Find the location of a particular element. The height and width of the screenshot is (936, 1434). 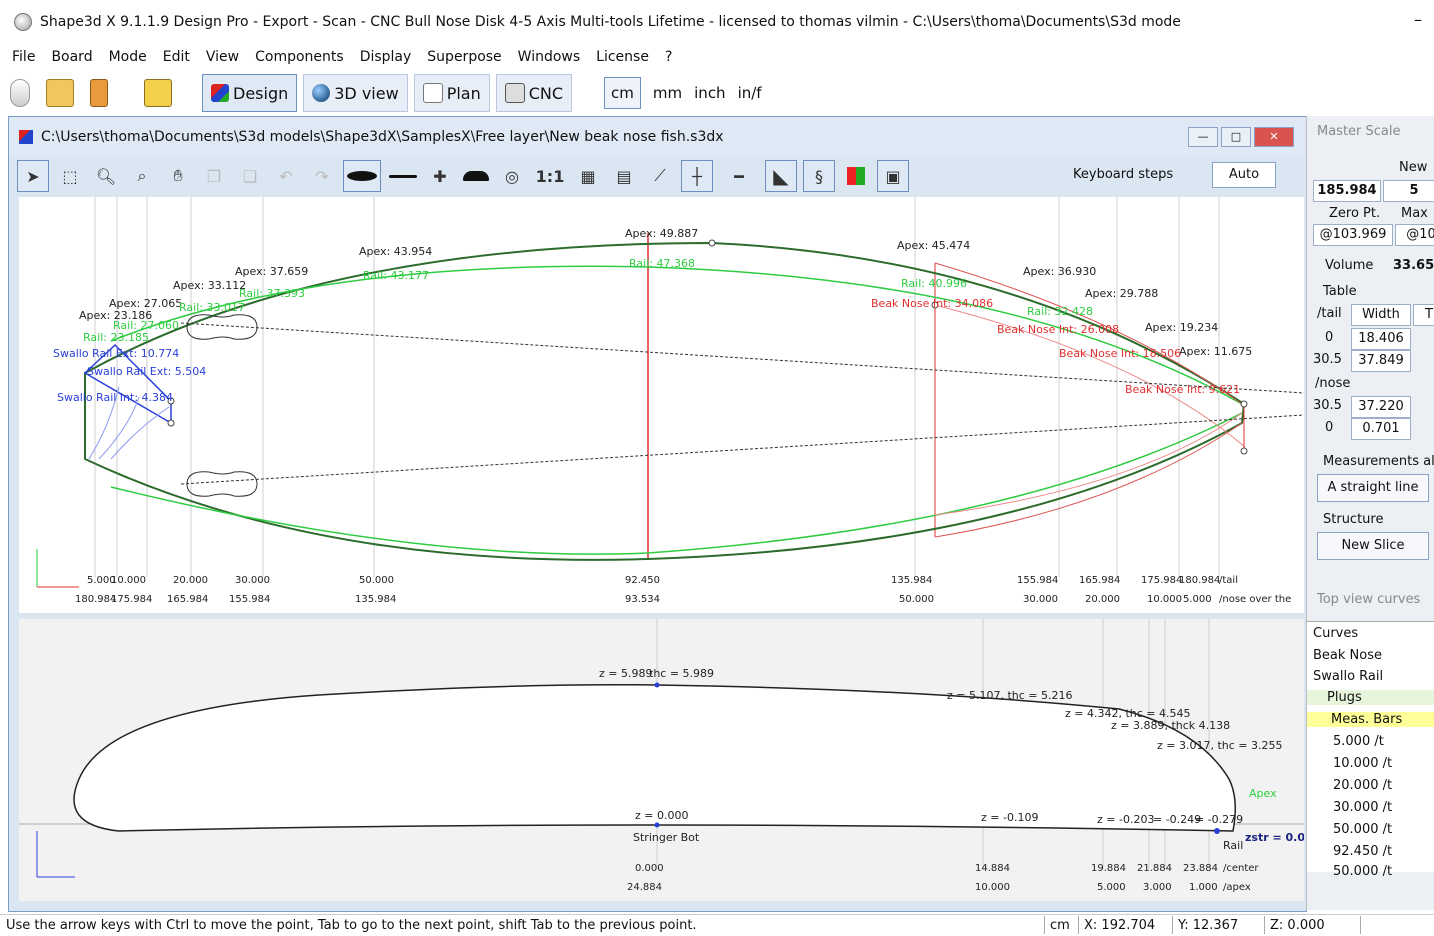

rail-marker-label: Rail is located at coordinates (1233, 845).